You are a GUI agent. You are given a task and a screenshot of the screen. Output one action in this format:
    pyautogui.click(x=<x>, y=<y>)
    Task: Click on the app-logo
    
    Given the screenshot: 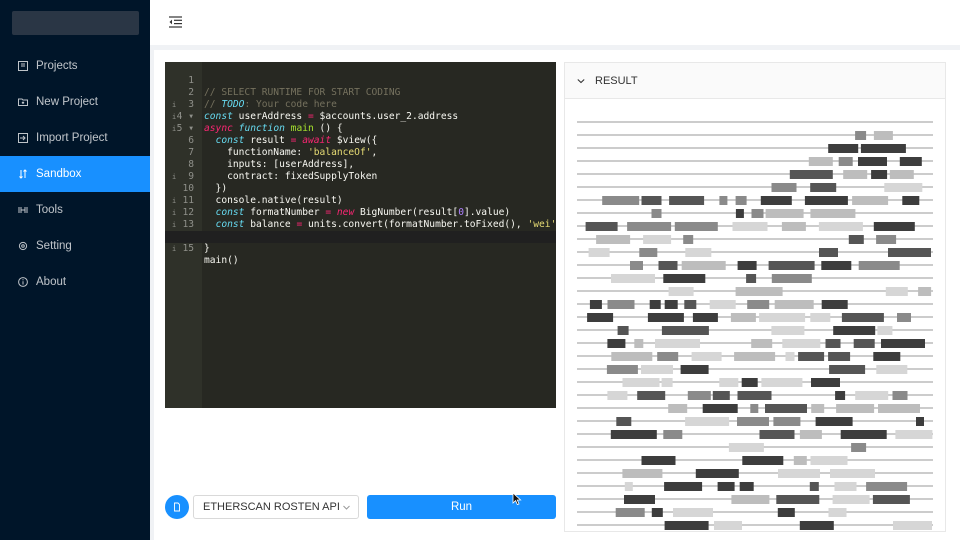 What is the action you would take?
    pyautogui.click(x=75, y=23)
    